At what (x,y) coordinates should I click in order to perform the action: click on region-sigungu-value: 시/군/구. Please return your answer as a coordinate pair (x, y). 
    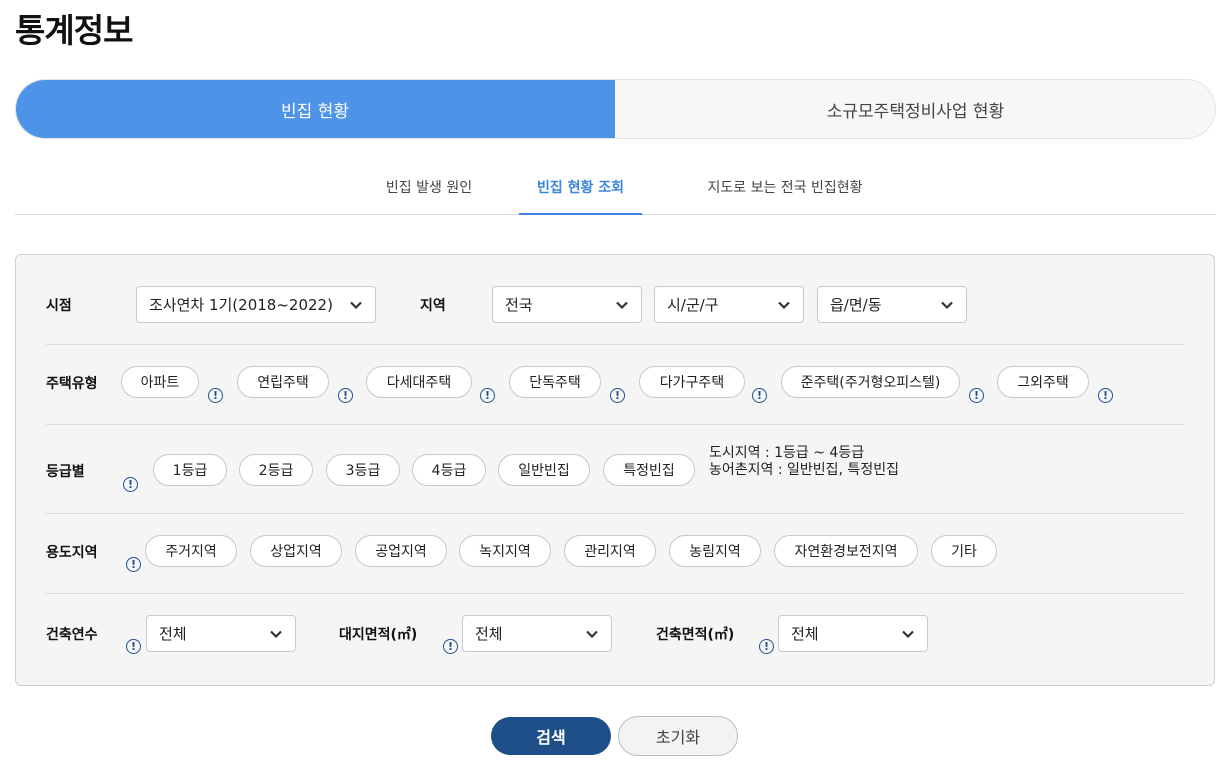
    Looking at the image, I should click on (693, 305).